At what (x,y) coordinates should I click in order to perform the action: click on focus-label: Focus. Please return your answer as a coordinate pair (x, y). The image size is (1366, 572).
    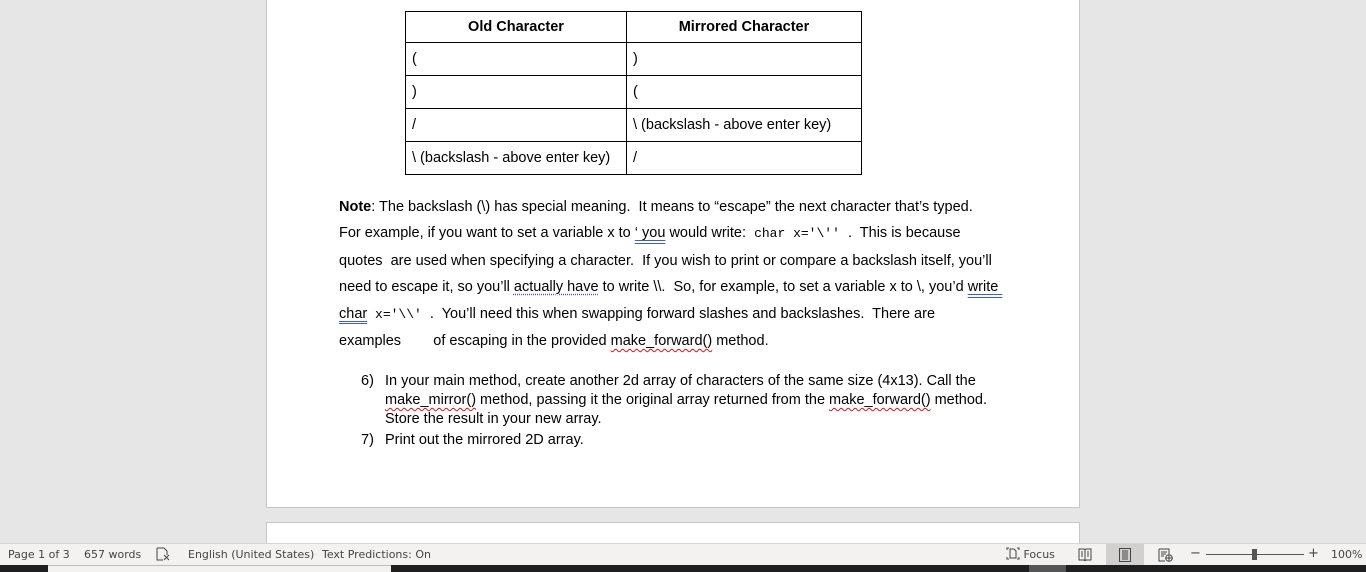
    Looking at the image, I should click on (1039, 554).